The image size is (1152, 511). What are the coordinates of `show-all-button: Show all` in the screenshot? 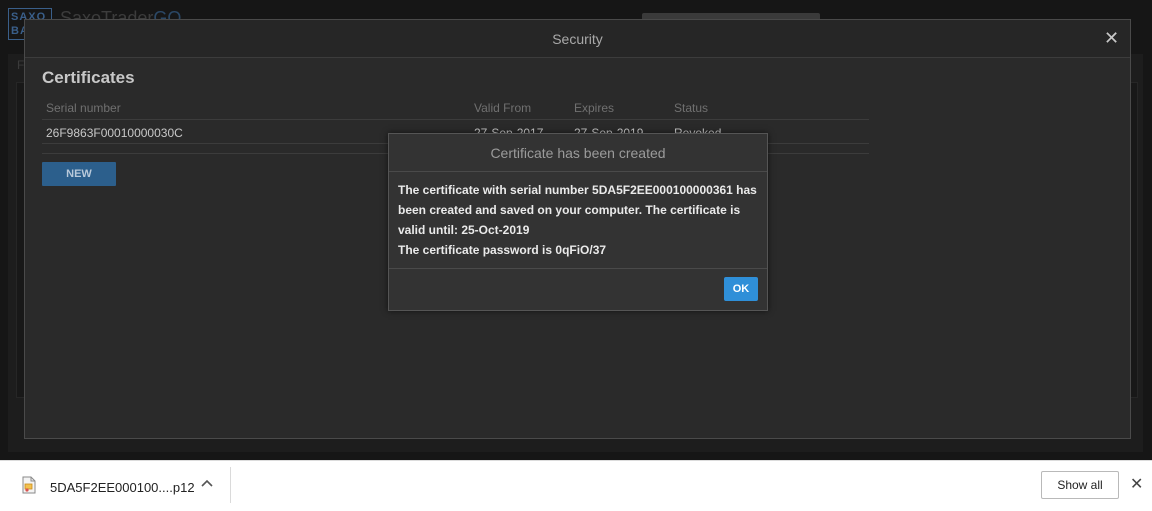 It's located at (1080, 485).